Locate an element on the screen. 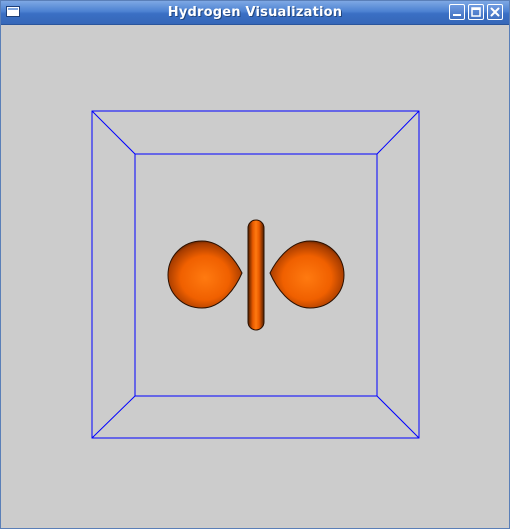 This screenshot has width=510, height=529. orbital-center-ring is located at coordinates (256, 275).